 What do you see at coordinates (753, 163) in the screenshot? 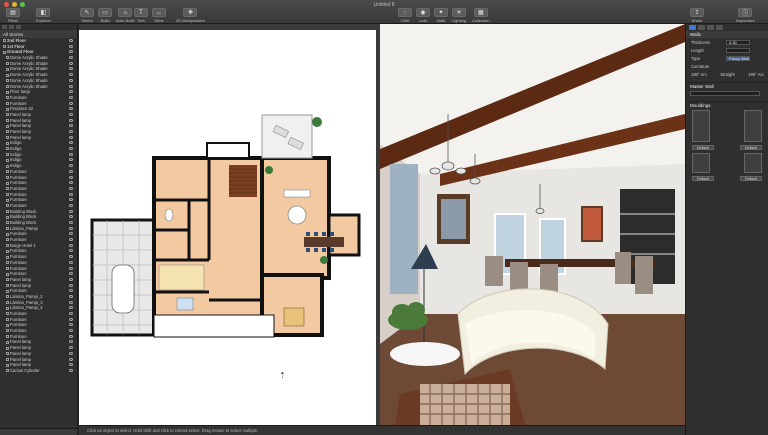
I see `moulding-swatch-lower-right` at bounding box center [753, 163].